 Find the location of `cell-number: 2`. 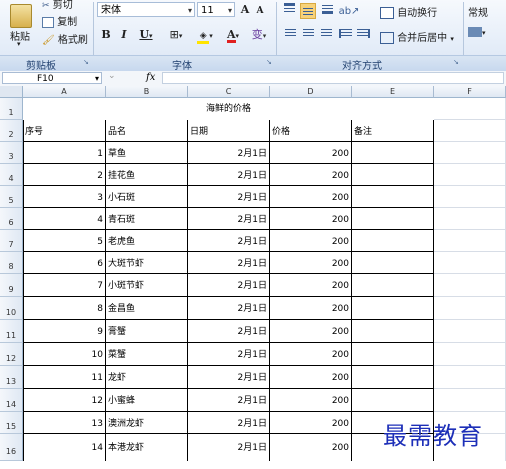

cell-number: 2 is located at coordinates (64, 175).